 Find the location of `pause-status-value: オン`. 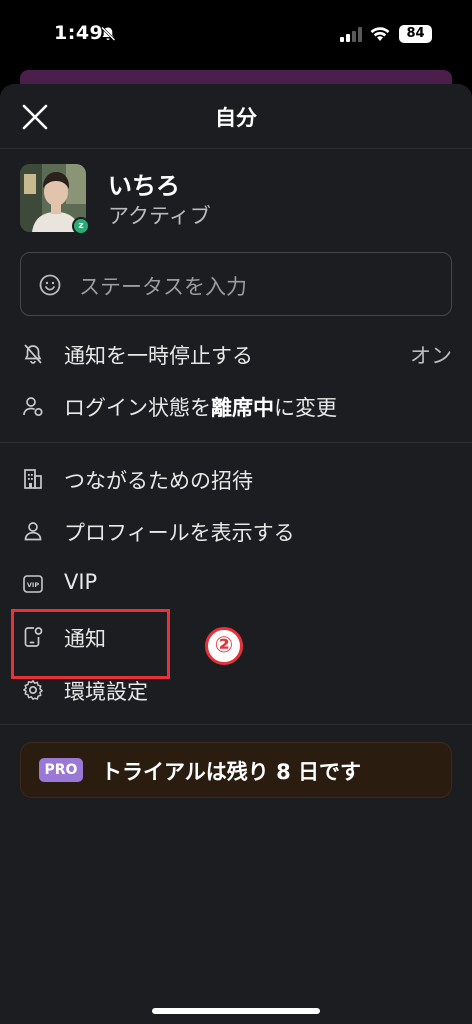

pause-status-value: オン is located at coordinates (431, 356).